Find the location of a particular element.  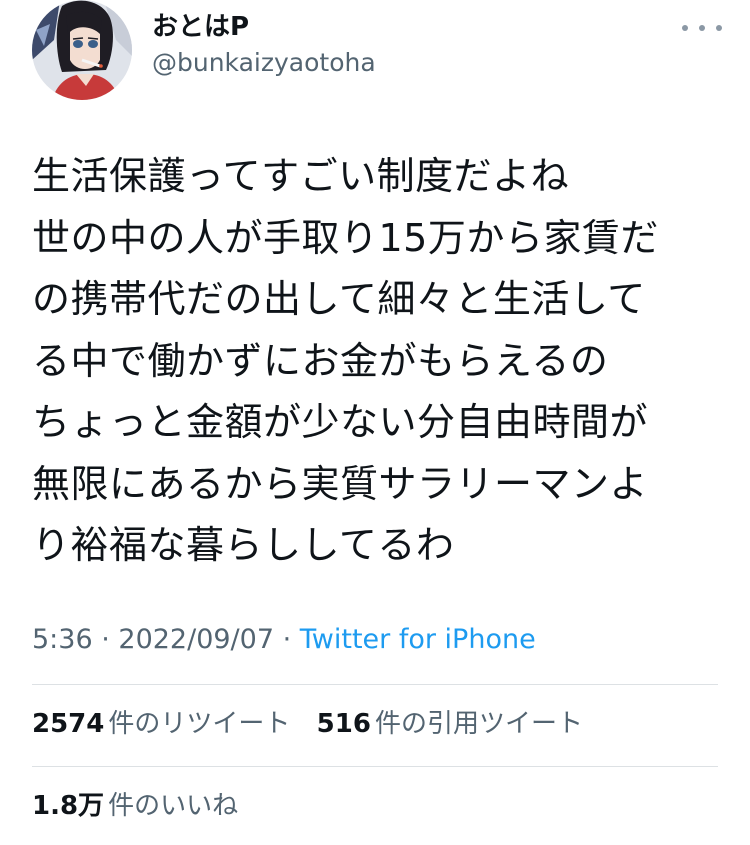

tweet-meta: 5:36 · 2022/09/07 · Twitter for iPhone is located at coordinates (284, 640).